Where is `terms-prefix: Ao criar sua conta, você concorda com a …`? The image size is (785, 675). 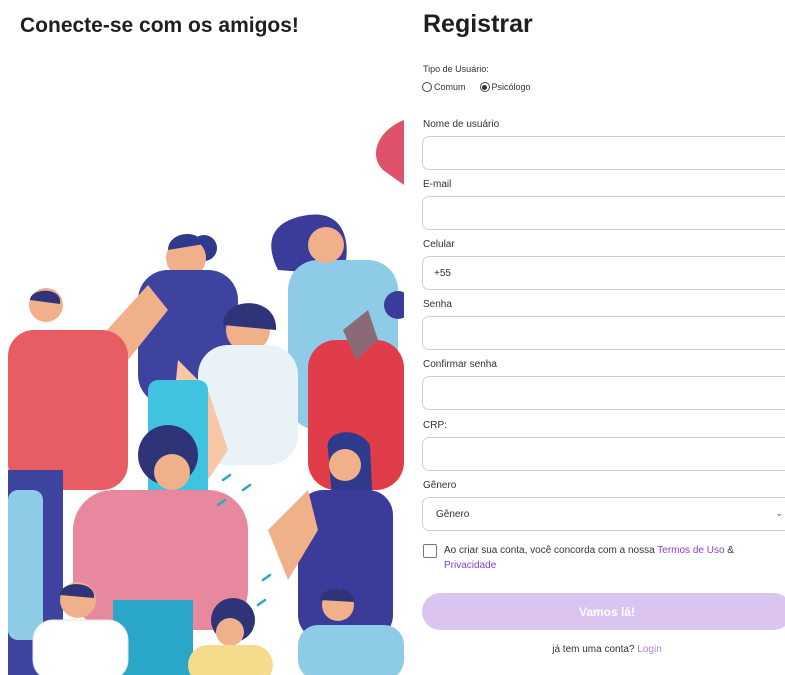
terms-prefix: Ao criar sua conta, você concorda com a … is located at coordinates (551, 550).